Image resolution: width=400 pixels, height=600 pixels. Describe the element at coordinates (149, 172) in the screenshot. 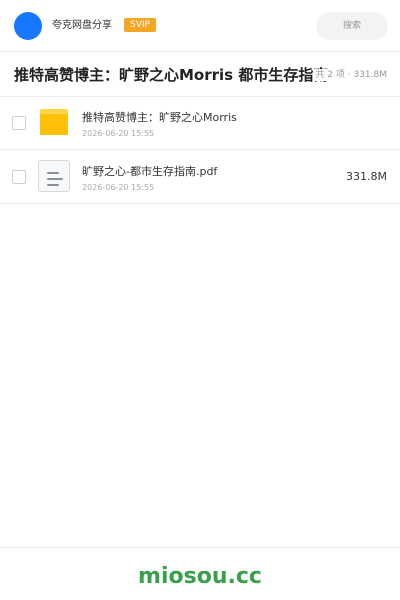

I see `file-name: 旷野之心-都市生存指南.pdf` at that location.